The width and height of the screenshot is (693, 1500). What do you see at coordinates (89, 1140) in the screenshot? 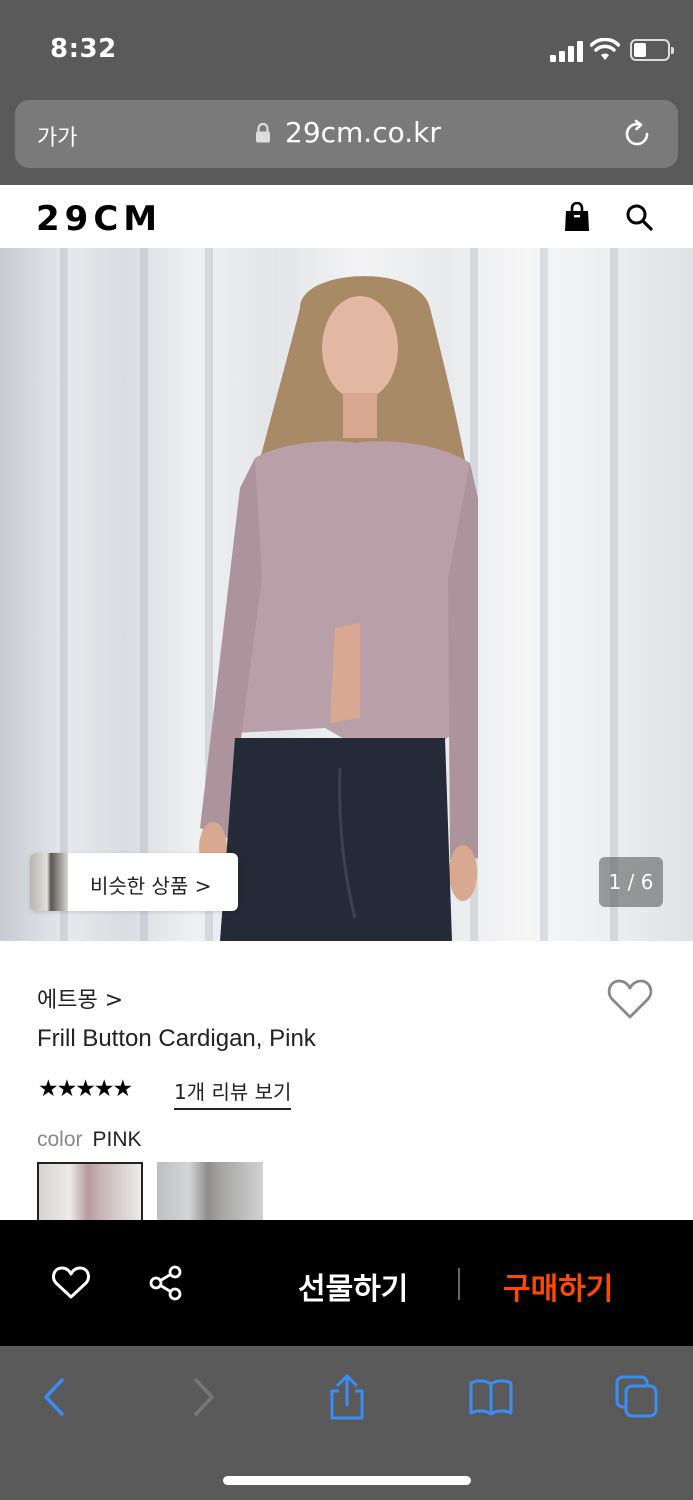
I see `color-option: color PINK` at bounding box center [89, 1140].